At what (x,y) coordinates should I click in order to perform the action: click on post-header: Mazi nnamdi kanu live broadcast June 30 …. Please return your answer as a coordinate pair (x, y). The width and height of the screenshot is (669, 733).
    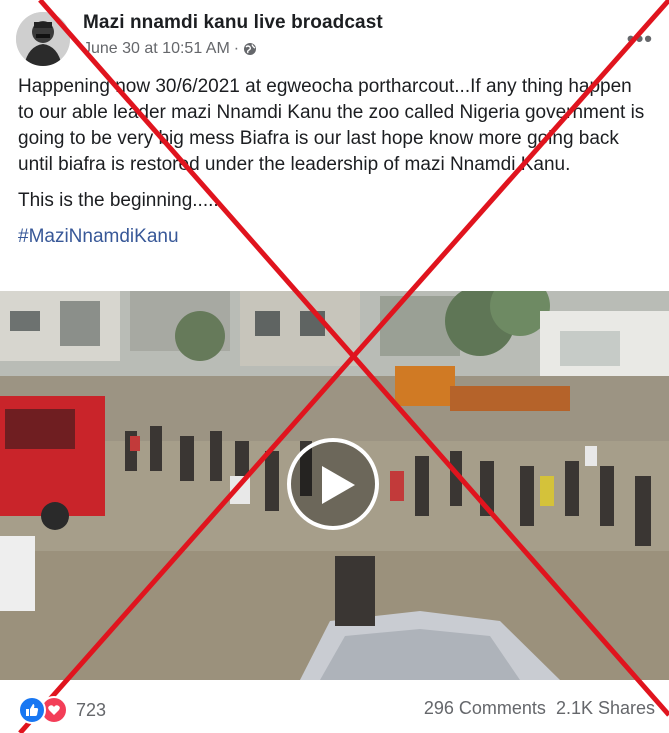
    Looking at the image, I should click on (334, 39).